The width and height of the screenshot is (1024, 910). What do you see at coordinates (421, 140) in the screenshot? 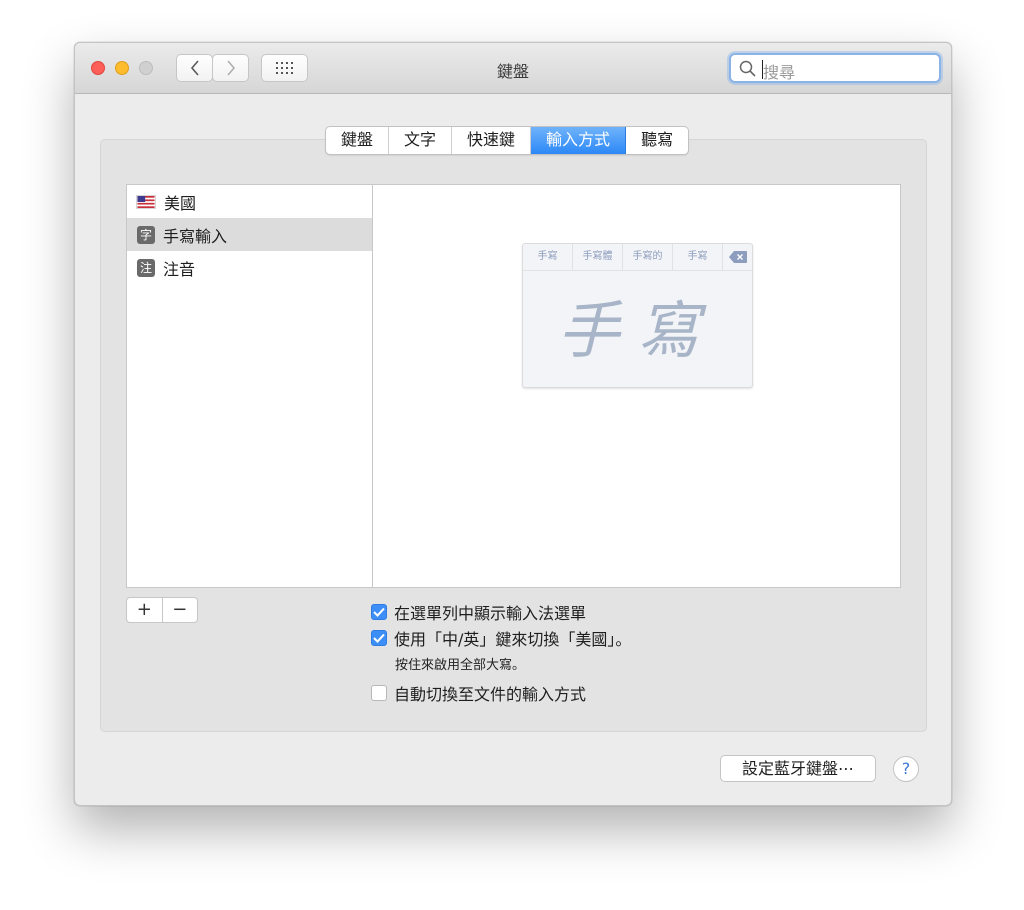
I see `tab-text: 文字` at bounding box center [421, 140].